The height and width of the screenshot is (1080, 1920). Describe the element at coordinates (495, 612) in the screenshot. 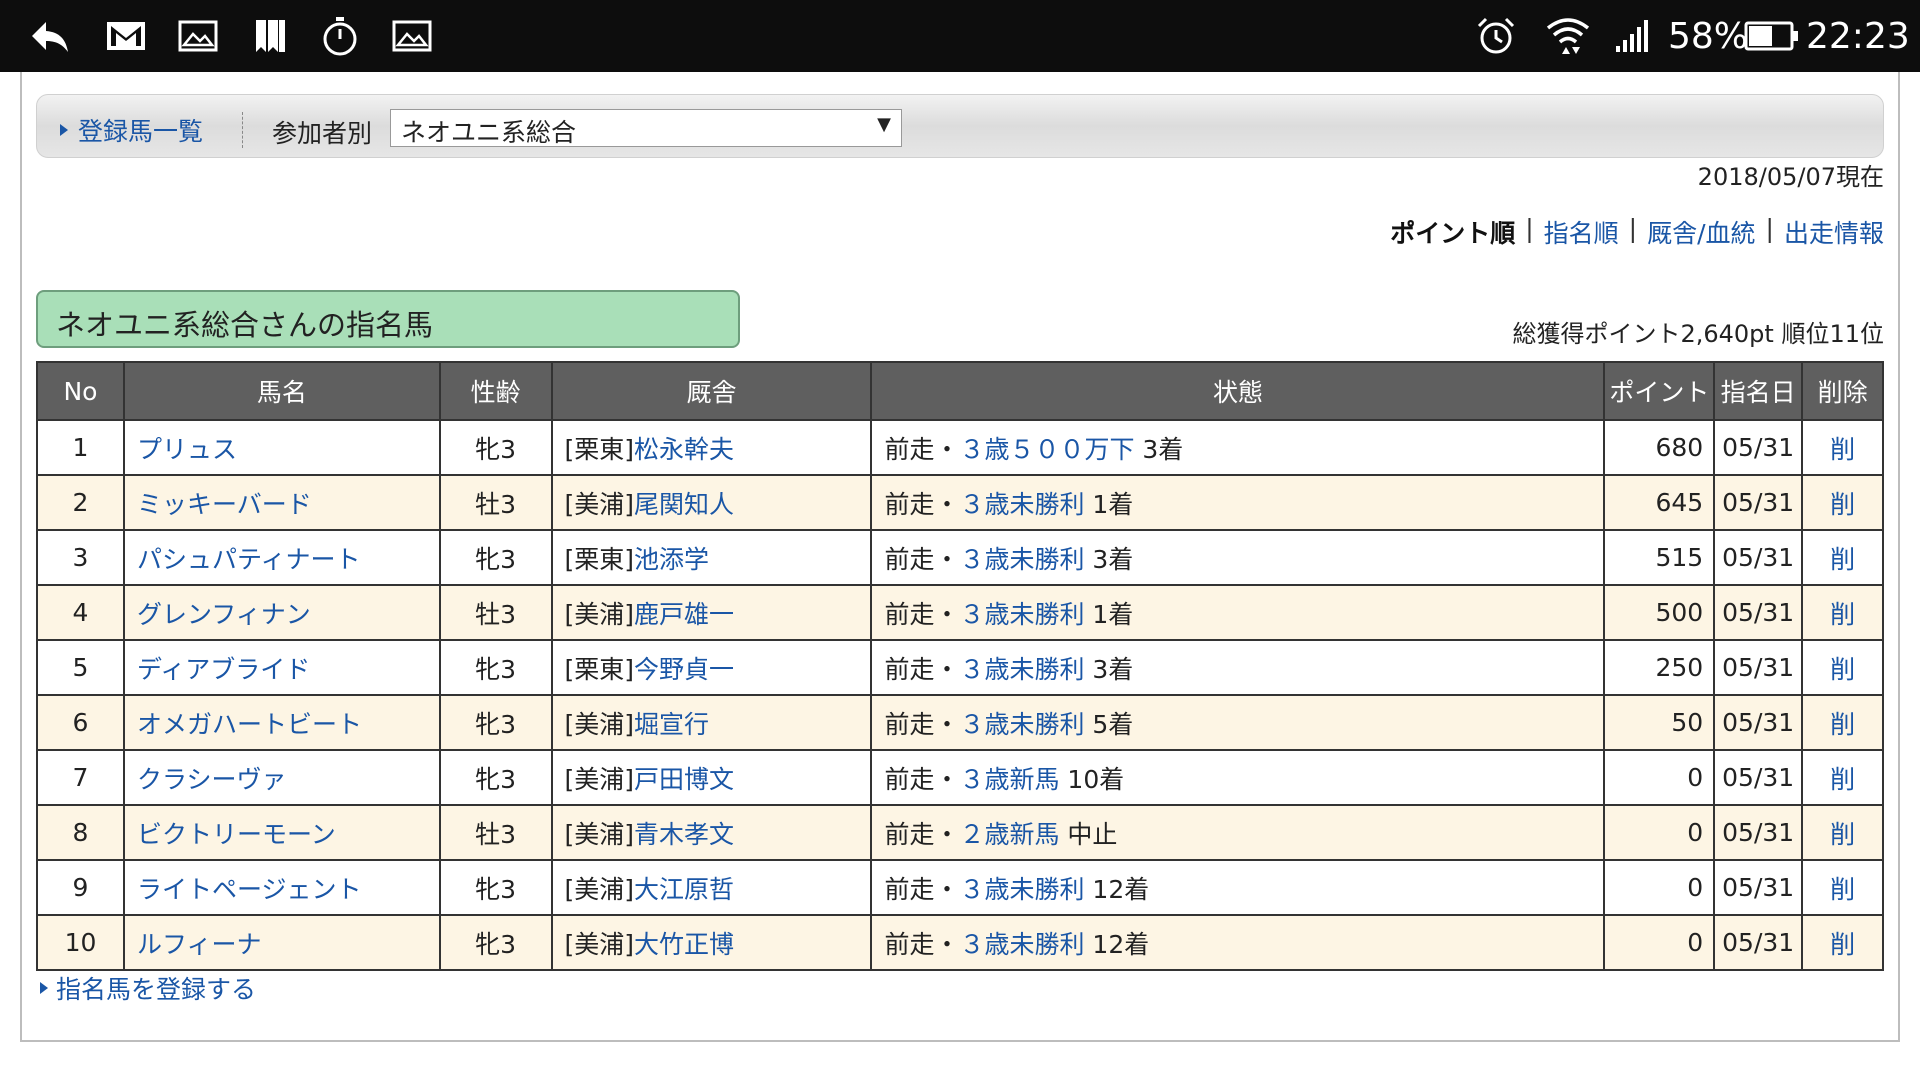

I see `cell-sex-age: 牡3` at that location.